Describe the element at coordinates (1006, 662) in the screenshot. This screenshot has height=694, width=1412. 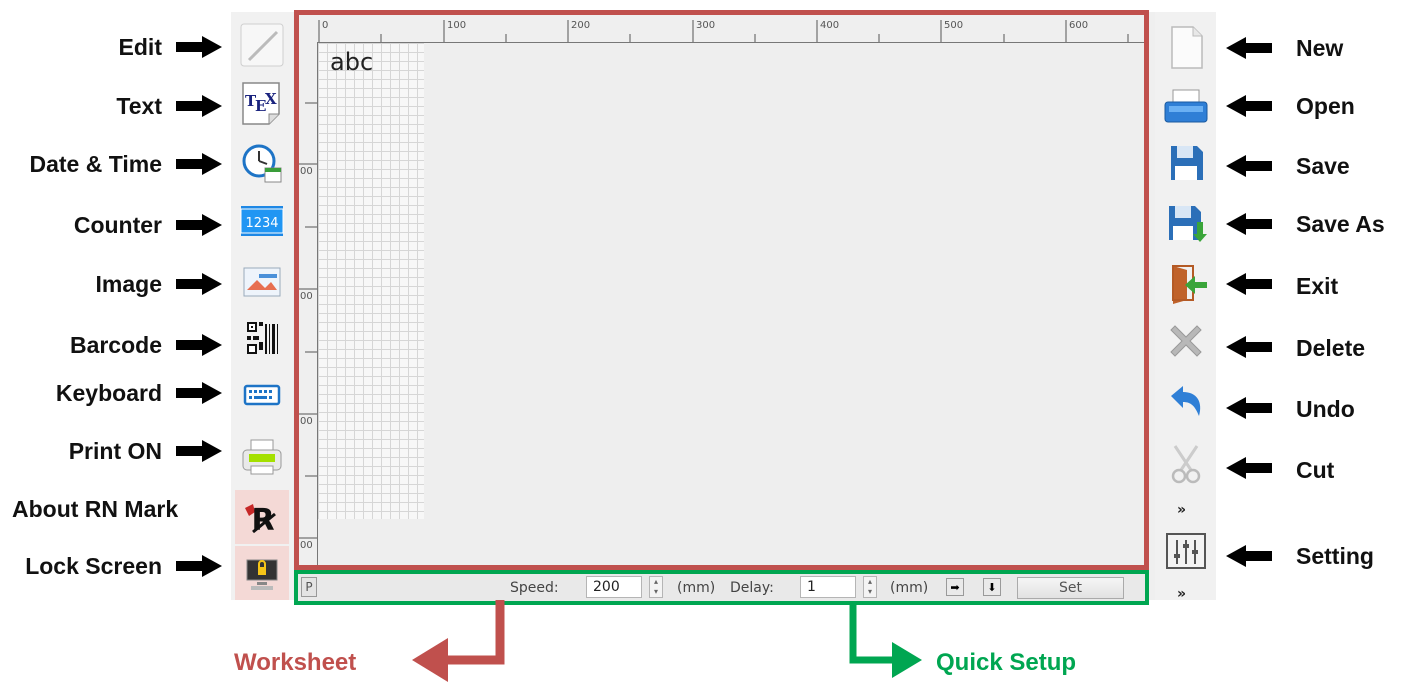
I see `quick-setup-caption: Quick Setup` at that location.